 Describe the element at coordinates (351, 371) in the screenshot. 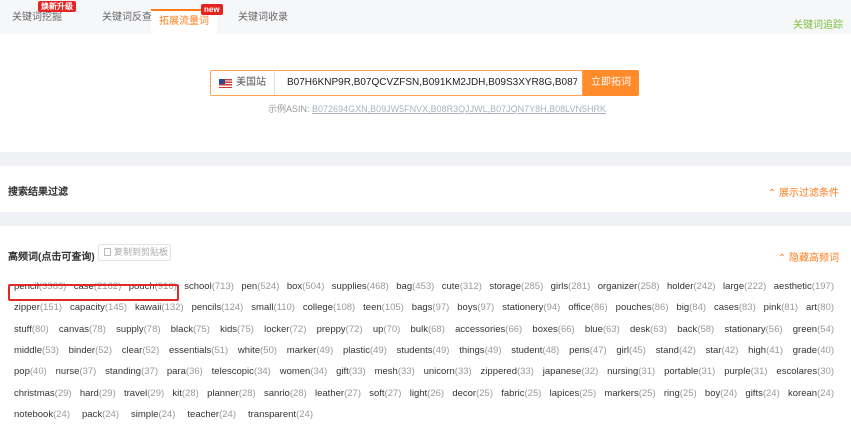

I see `keyword-item: gift(33)` at that location.